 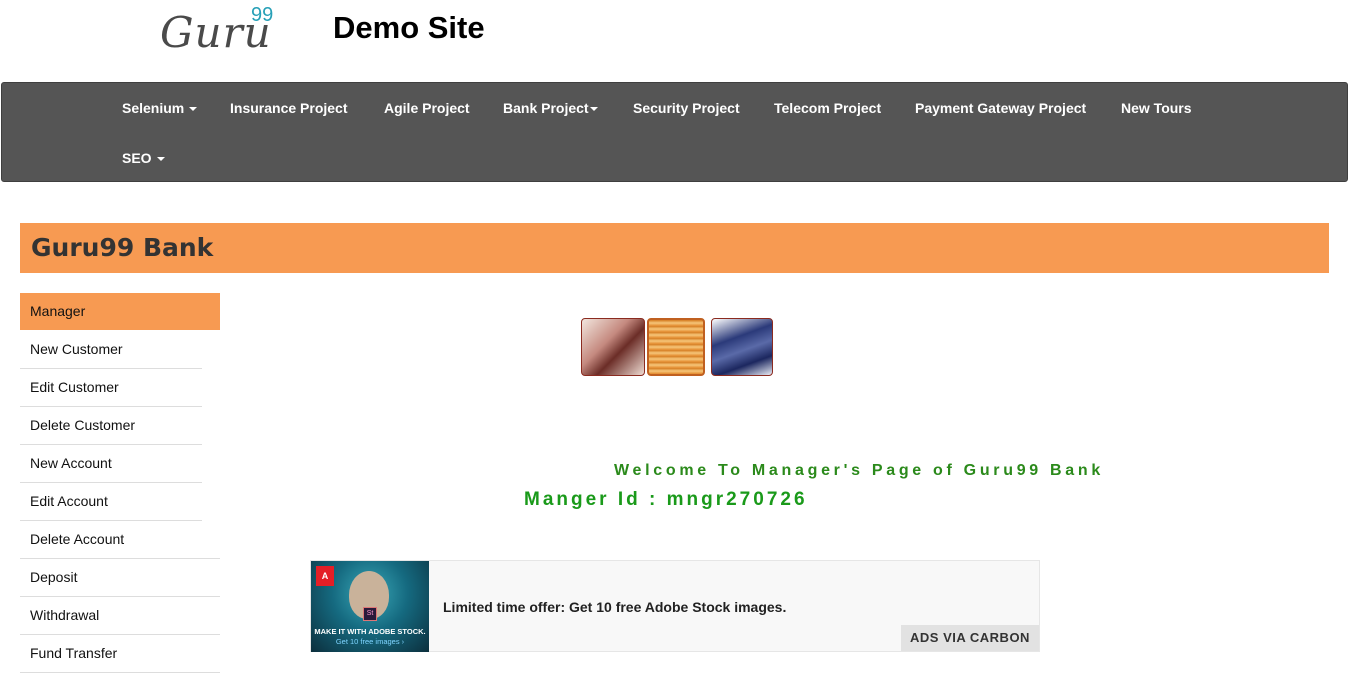 What do you see at coordinates (74, 653) in the screenshot?
I see `sidebar-item-label: Fund Transfer` at bounding box center [74, 653].